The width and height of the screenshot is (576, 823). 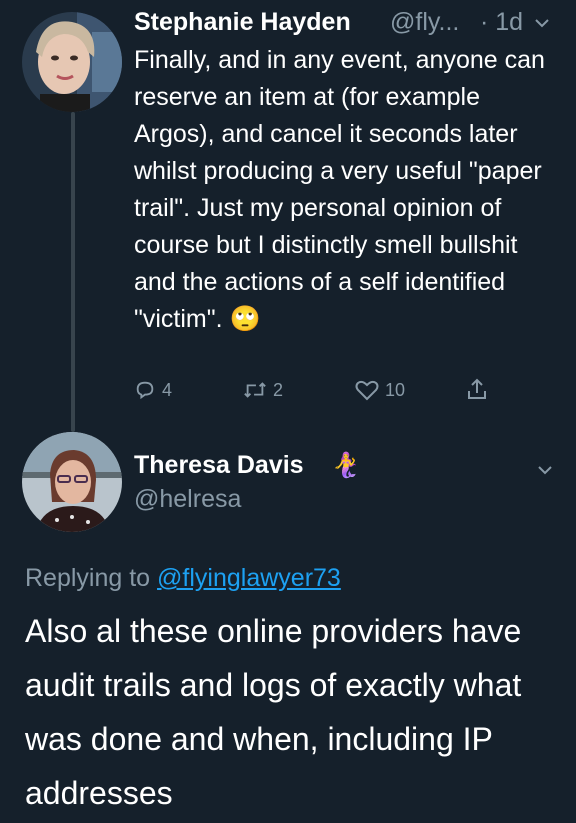 I want to click on thread-line, so click(x=73, y=272).